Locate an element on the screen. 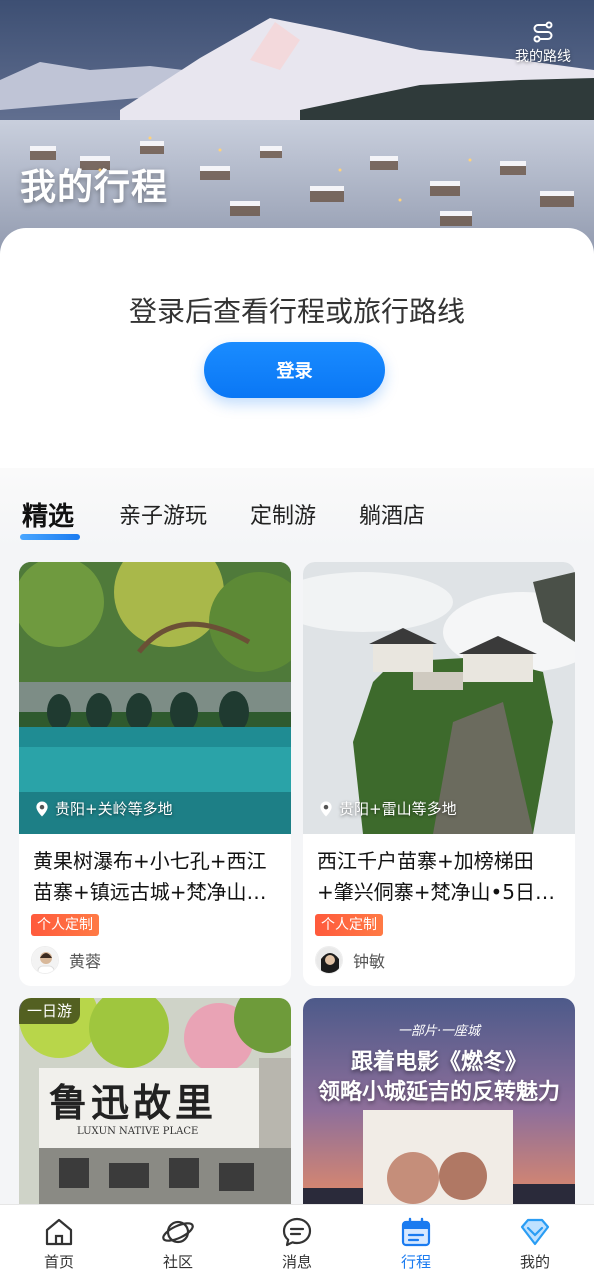 This screenshot has width=594, height=1280. diamond-icon is located at coordinates (535, 1232).